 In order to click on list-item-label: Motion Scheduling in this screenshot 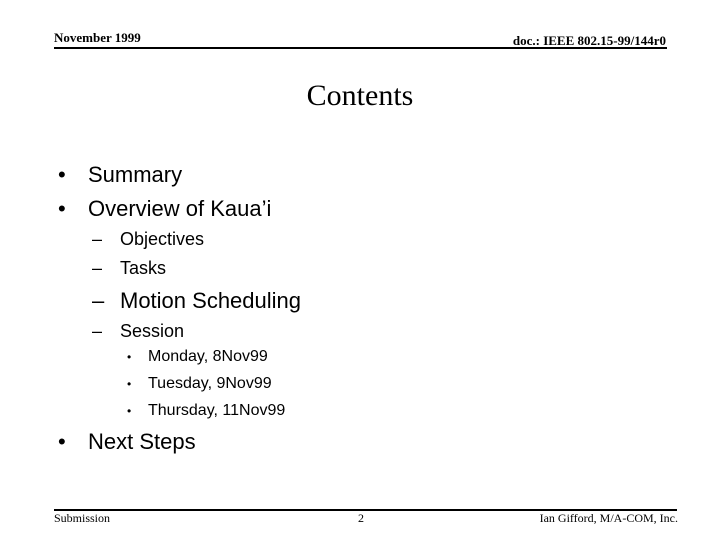, I will do `click(211, 300)`.